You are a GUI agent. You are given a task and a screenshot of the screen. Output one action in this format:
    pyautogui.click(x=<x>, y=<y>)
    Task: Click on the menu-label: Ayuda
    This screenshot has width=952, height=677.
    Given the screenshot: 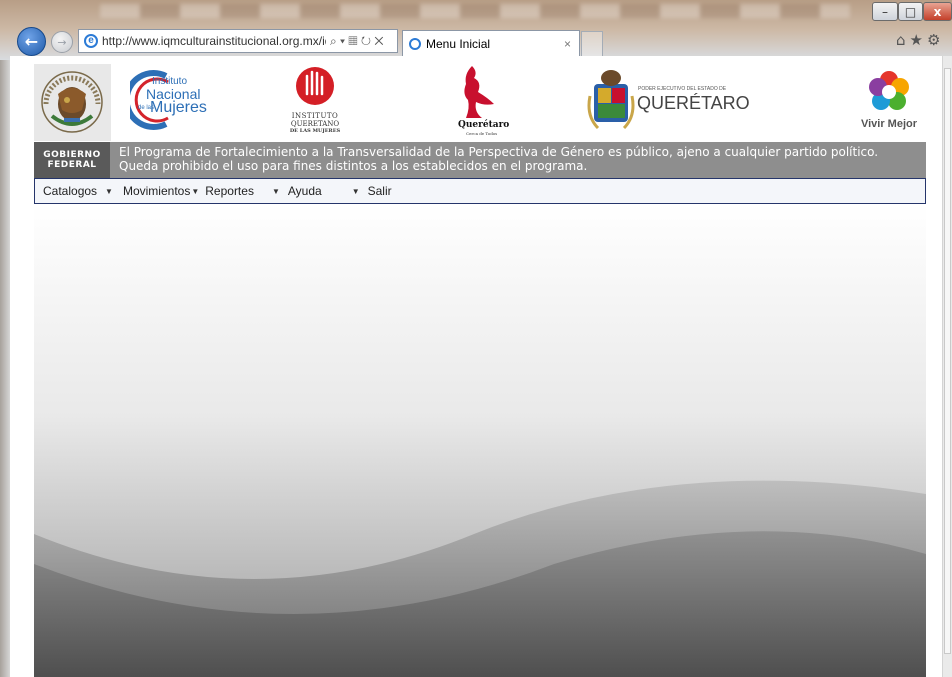 What is the action you would take?
    pyautogui.click(x=304, y=191)
    